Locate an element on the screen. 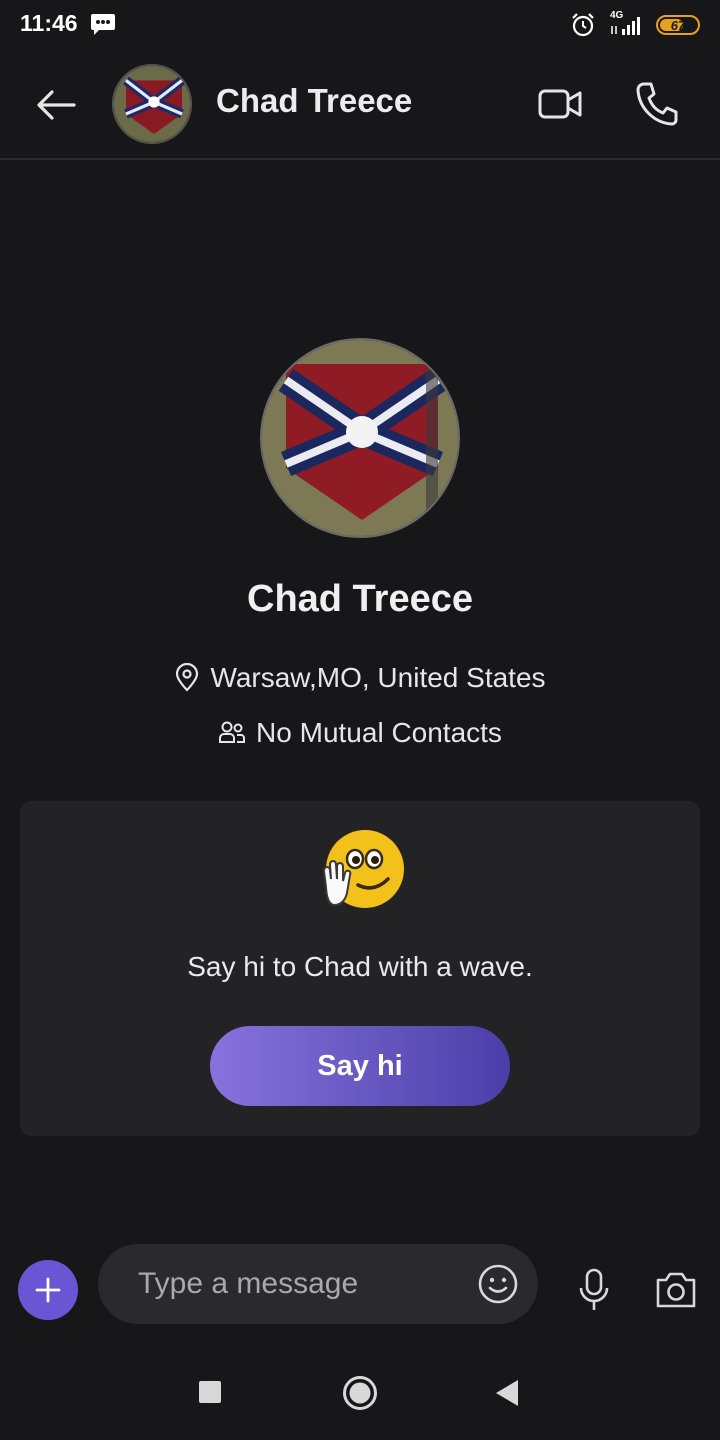 This screenshot has width=720, height=1440. phone-icon is located at coordinates (656, 103).